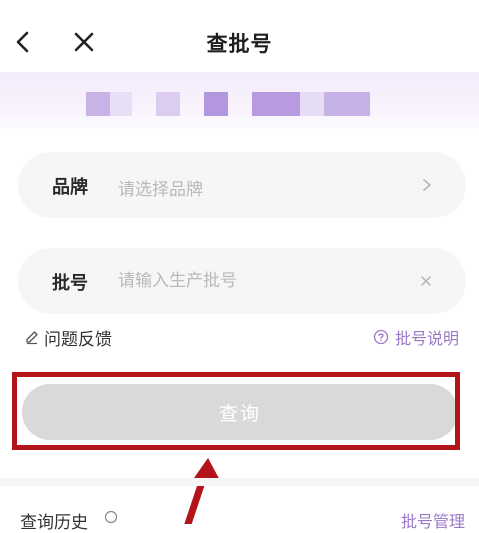  What do you see at coordinates (381, 337) in the screenshot?
I see `help-circle-icon` at bounding box center [381, 337].